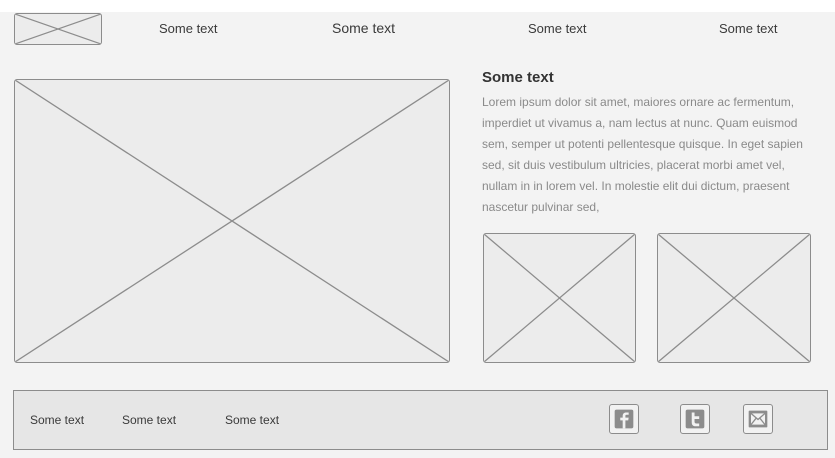  I want to click on twitter-icon, so click(695, 419).